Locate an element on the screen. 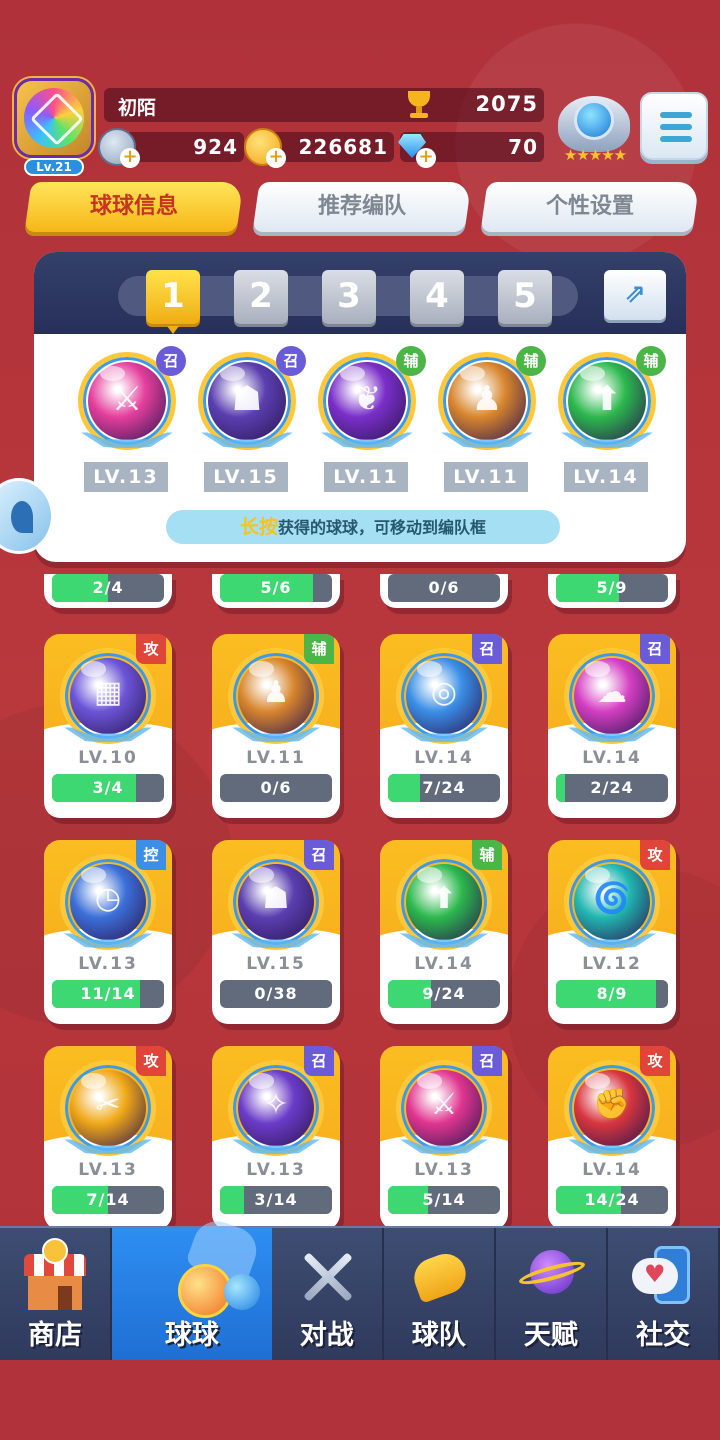 The height and width of the screenshot is (1440, 720). nav-label: 球球 is located at coordinates (191, 1335).